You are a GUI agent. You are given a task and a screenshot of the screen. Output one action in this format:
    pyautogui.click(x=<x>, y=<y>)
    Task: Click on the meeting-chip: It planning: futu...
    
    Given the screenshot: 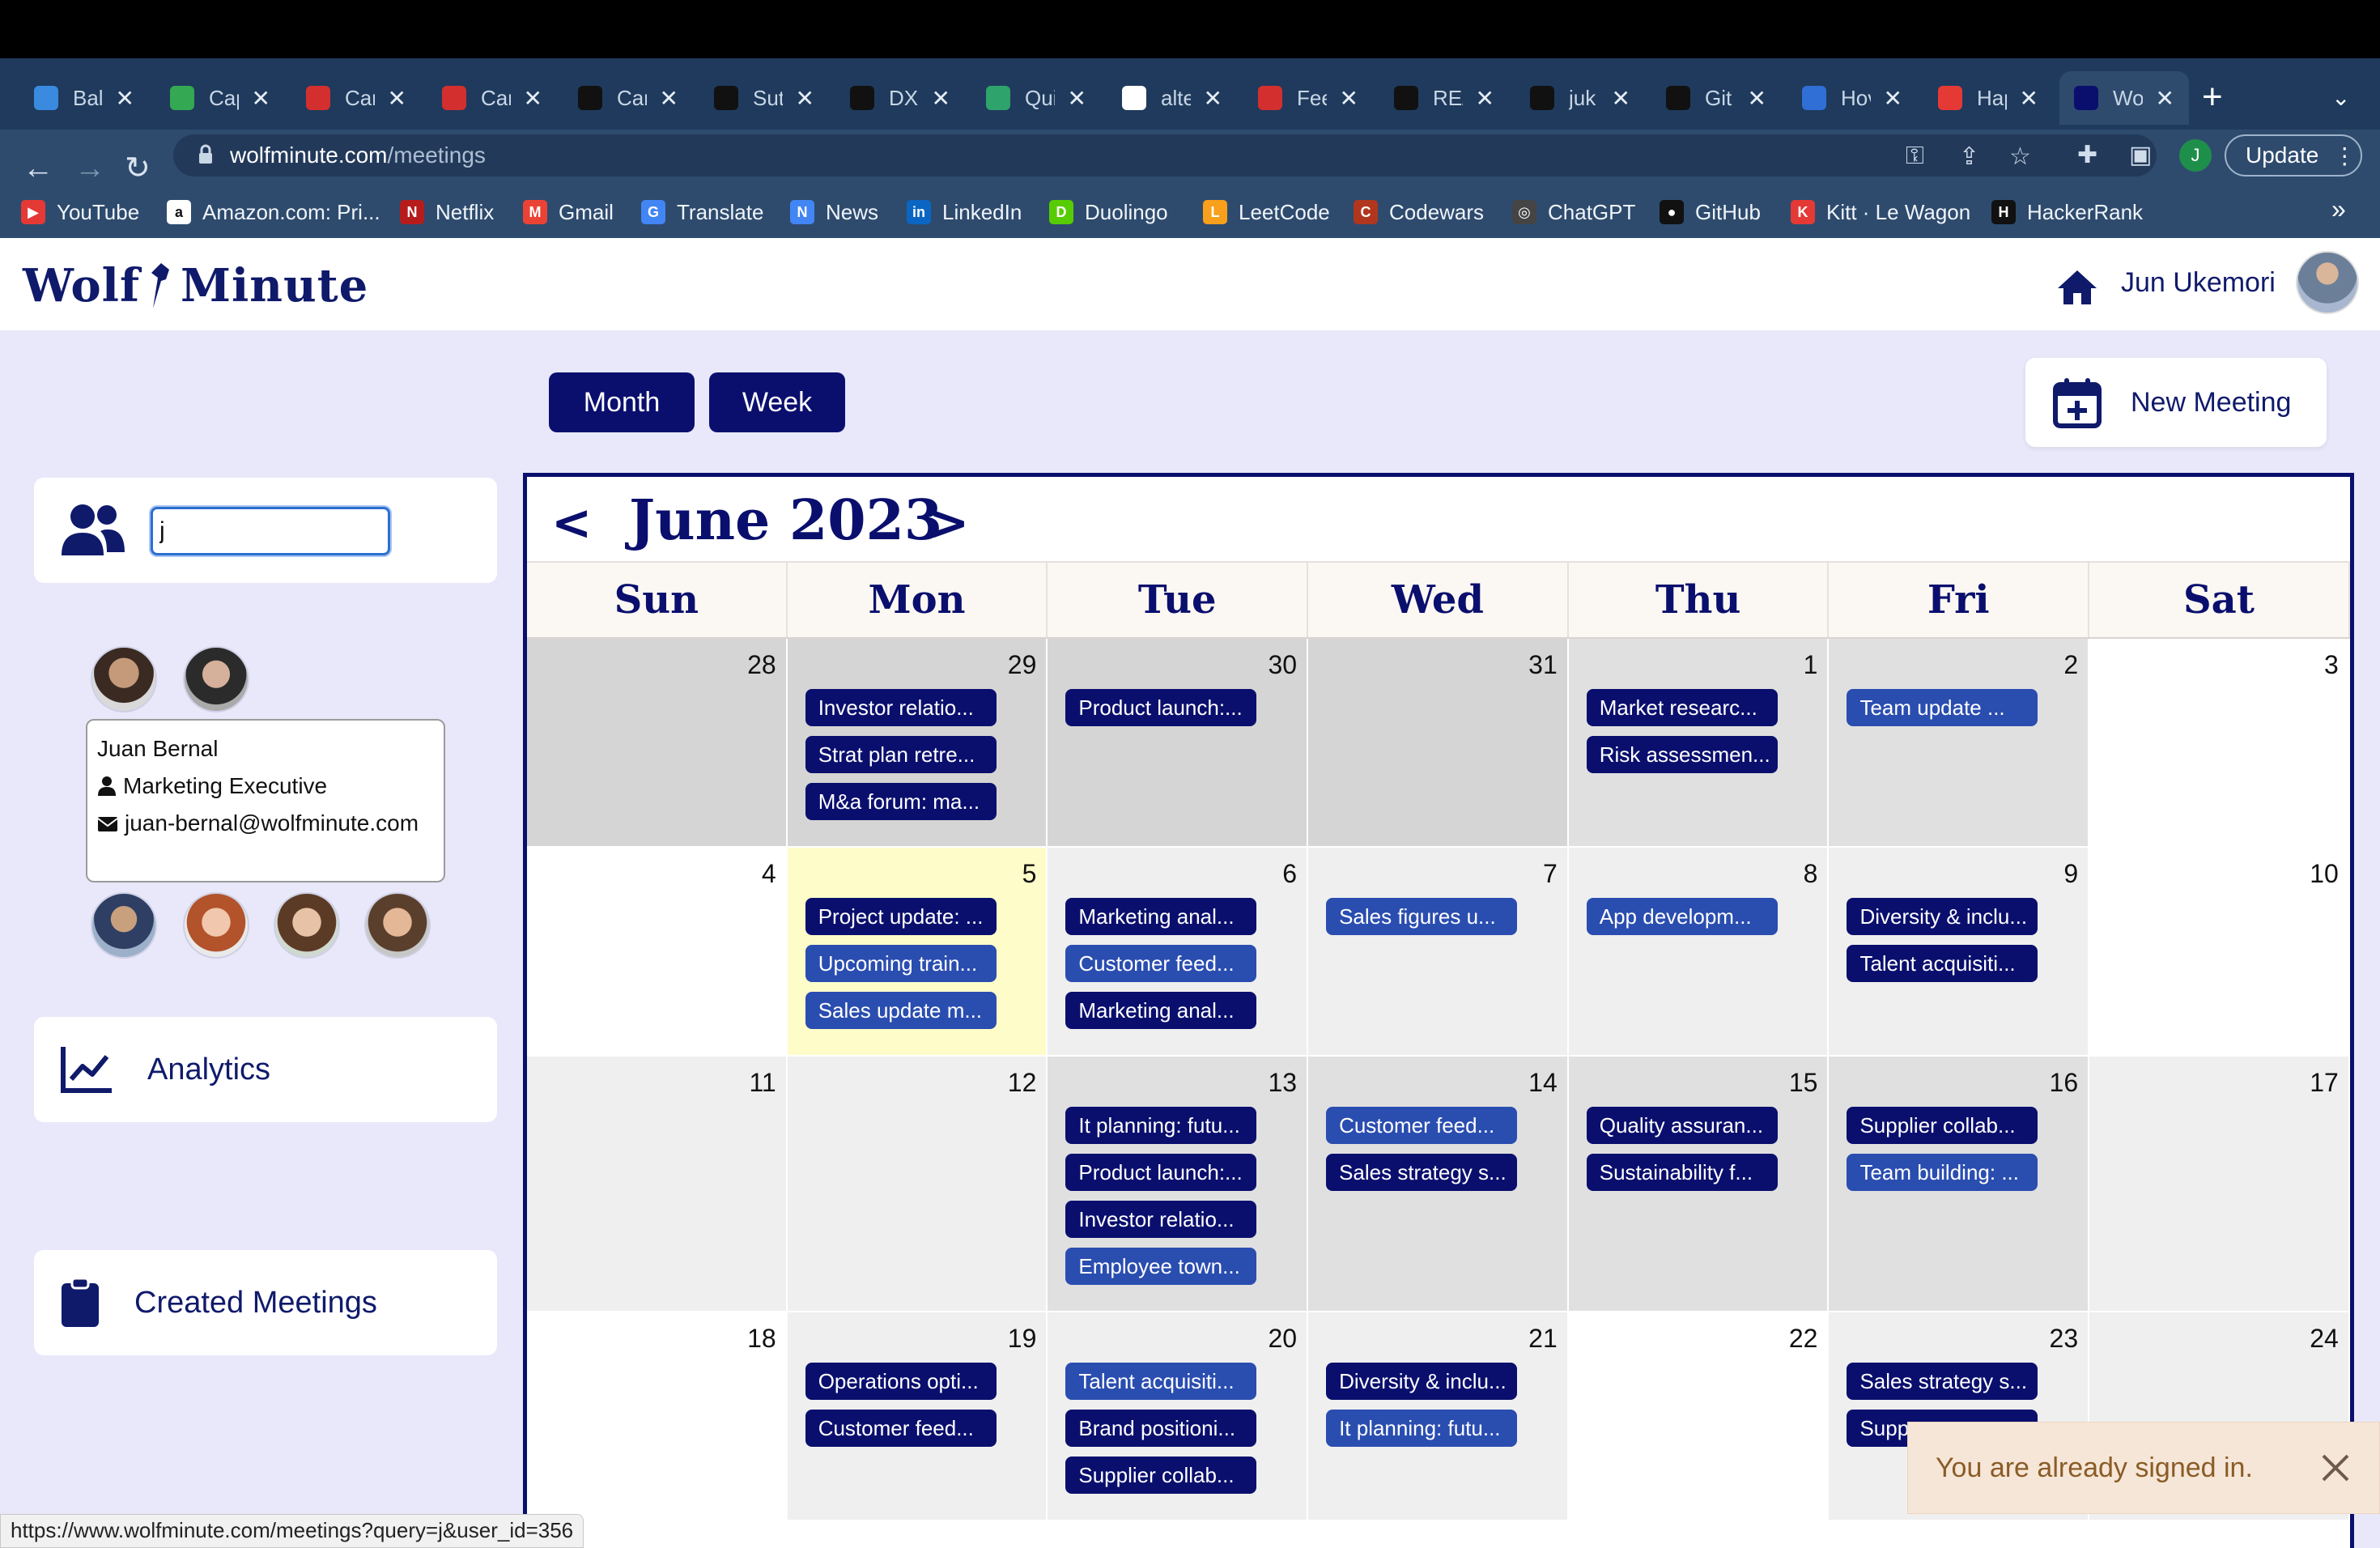 What is the action you would take?
    pyautogui.click(x=1161, y=1125)
    